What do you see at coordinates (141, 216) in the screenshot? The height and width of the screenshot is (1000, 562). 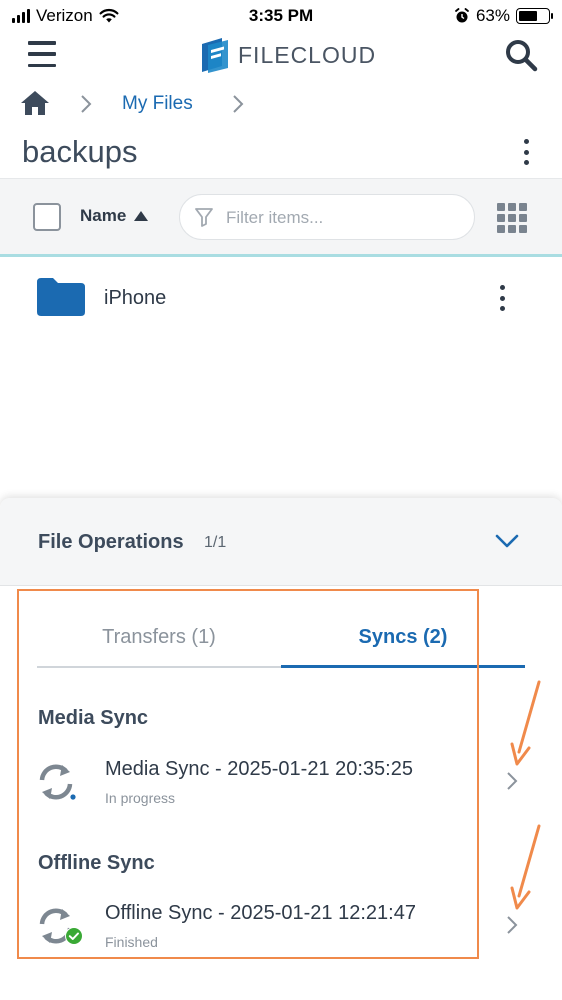 I see `sort-ascending-icon` at bounding box center [141, 216].